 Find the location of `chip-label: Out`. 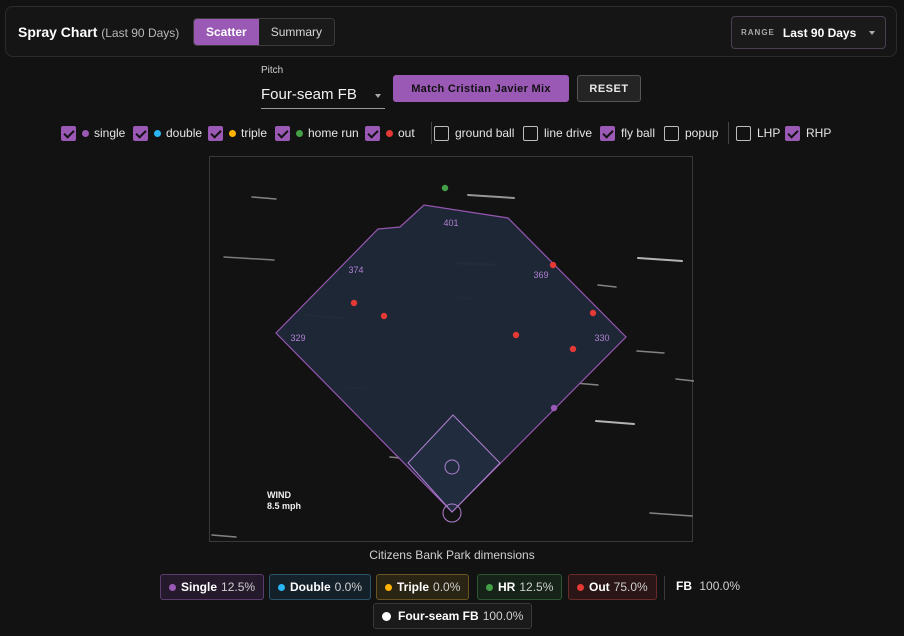

chip-label: Out is located at coordinates (599, 587).